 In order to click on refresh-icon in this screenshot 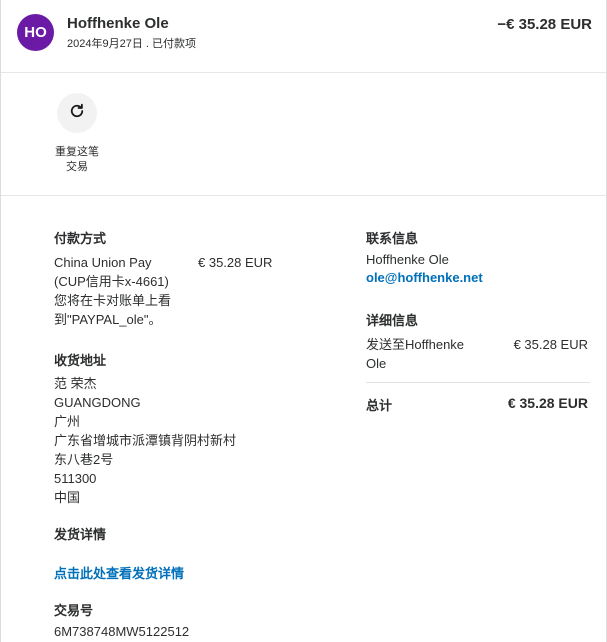, I will do `click(77, 113)`.